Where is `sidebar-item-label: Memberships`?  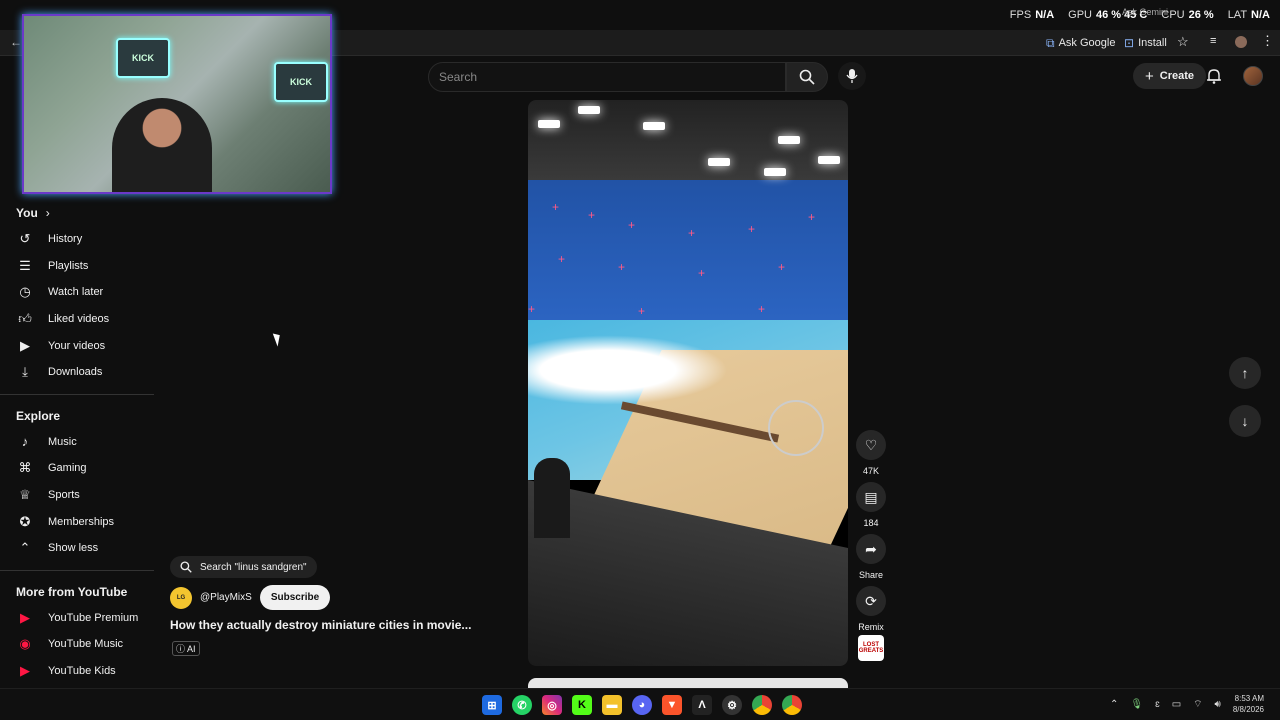
sidebar-item-label: Memberships is located at coordinates (81, 521).